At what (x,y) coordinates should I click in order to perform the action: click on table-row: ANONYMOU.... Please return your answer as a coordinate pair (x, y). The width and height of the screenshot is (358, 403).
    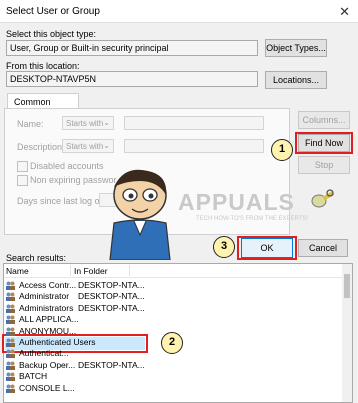
    Looking at the image, I should click on (170, 331).